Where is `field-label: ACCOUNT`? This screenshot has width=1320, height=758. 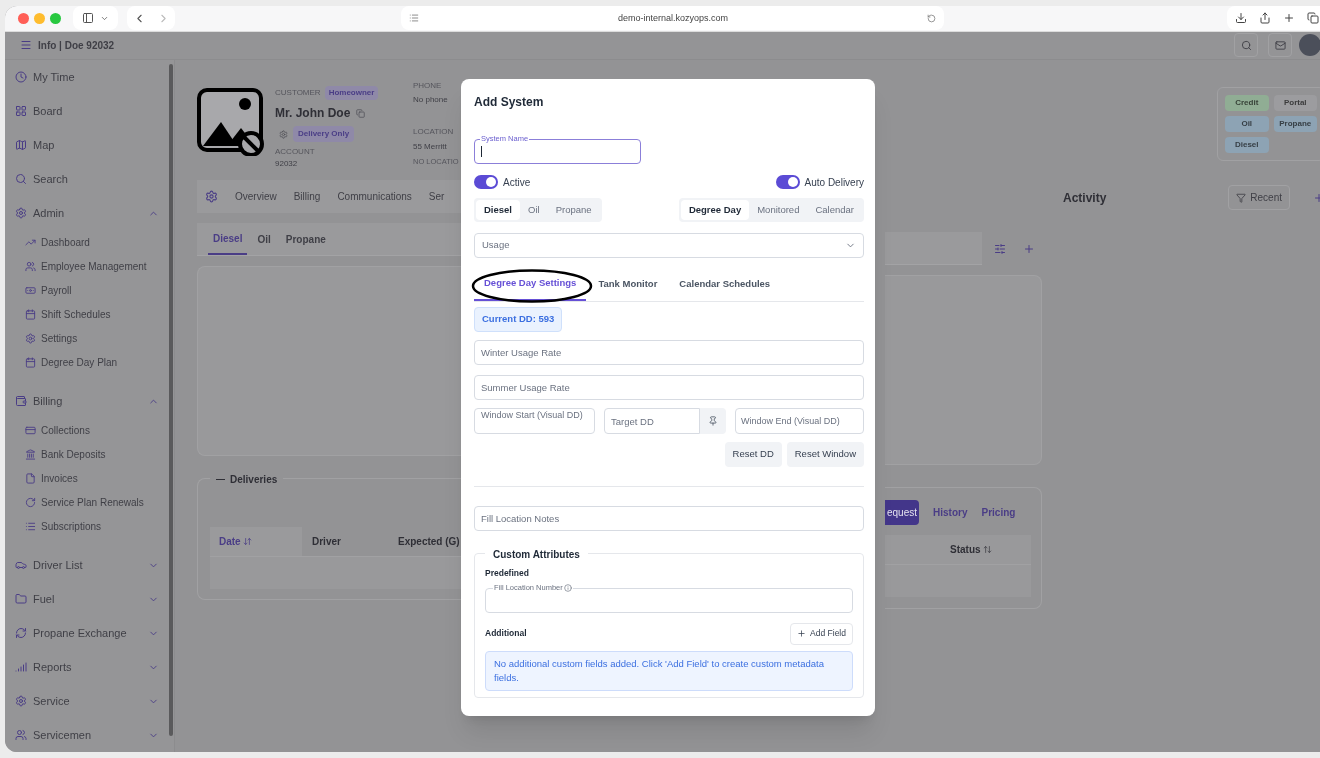 field-label: ACCOUNT is located at coordinates (295, 152).